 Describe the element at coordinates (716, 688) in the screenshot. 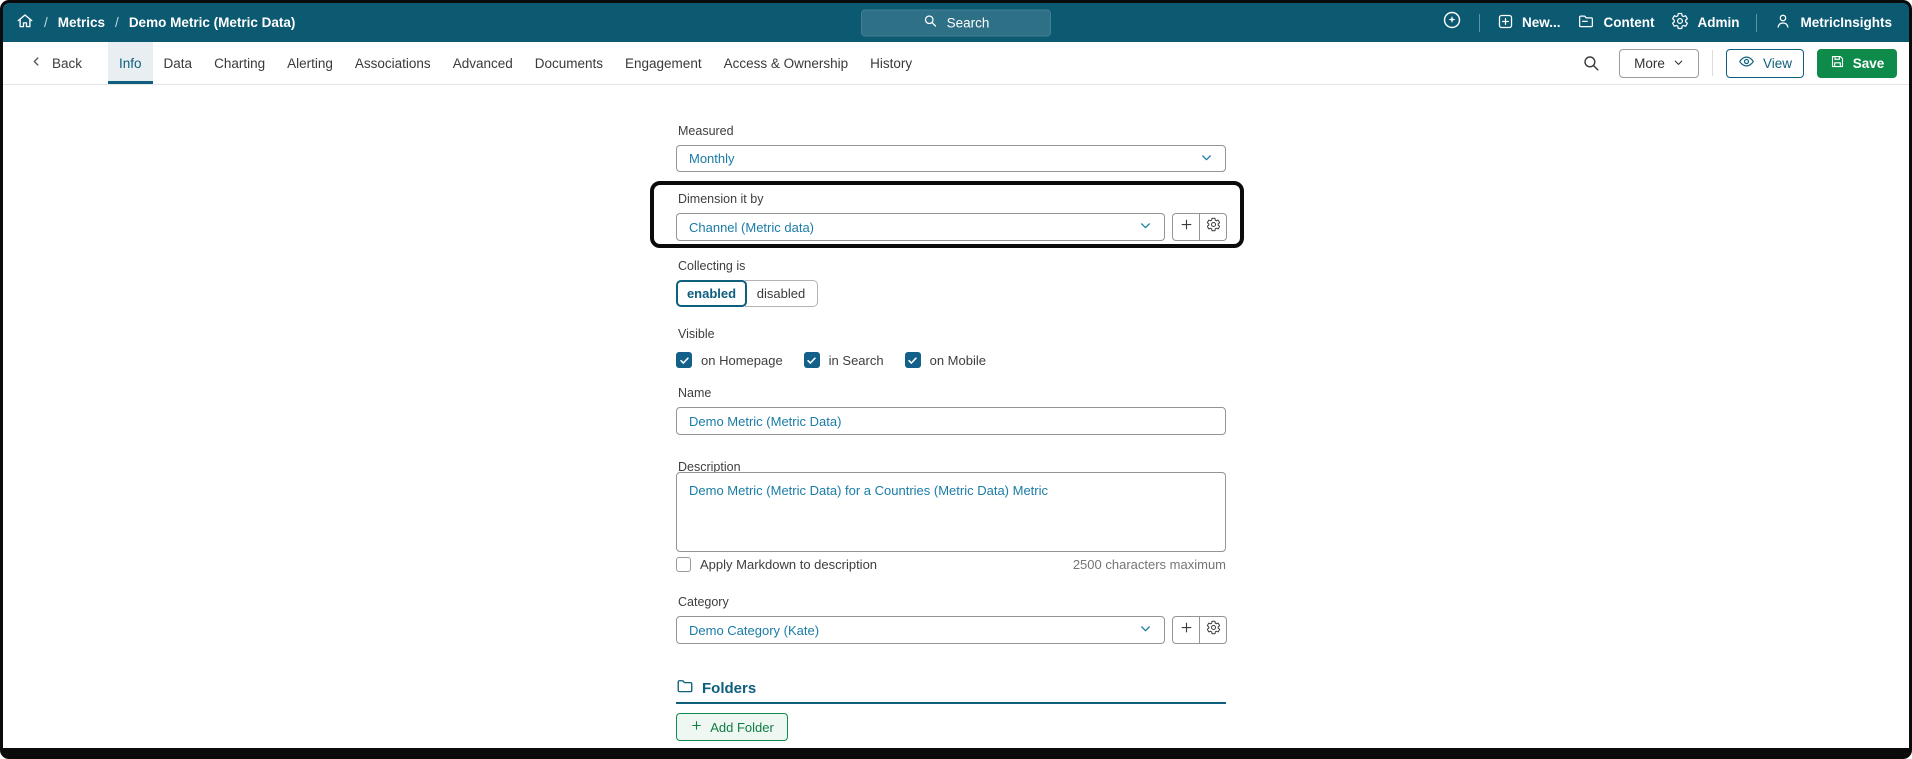

I see `folders-section-header: Folders` at that location.